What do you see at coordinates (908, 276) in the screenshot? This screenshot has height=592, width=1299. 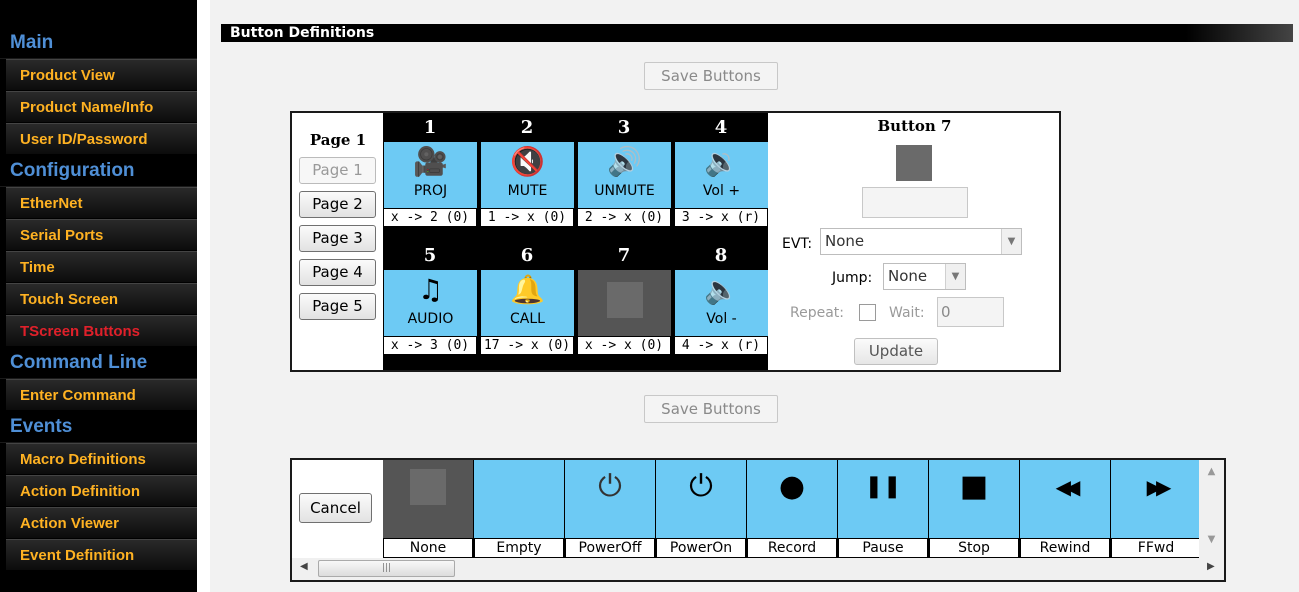 I see `jump-select-value: None` at bounding box center [908, 276].